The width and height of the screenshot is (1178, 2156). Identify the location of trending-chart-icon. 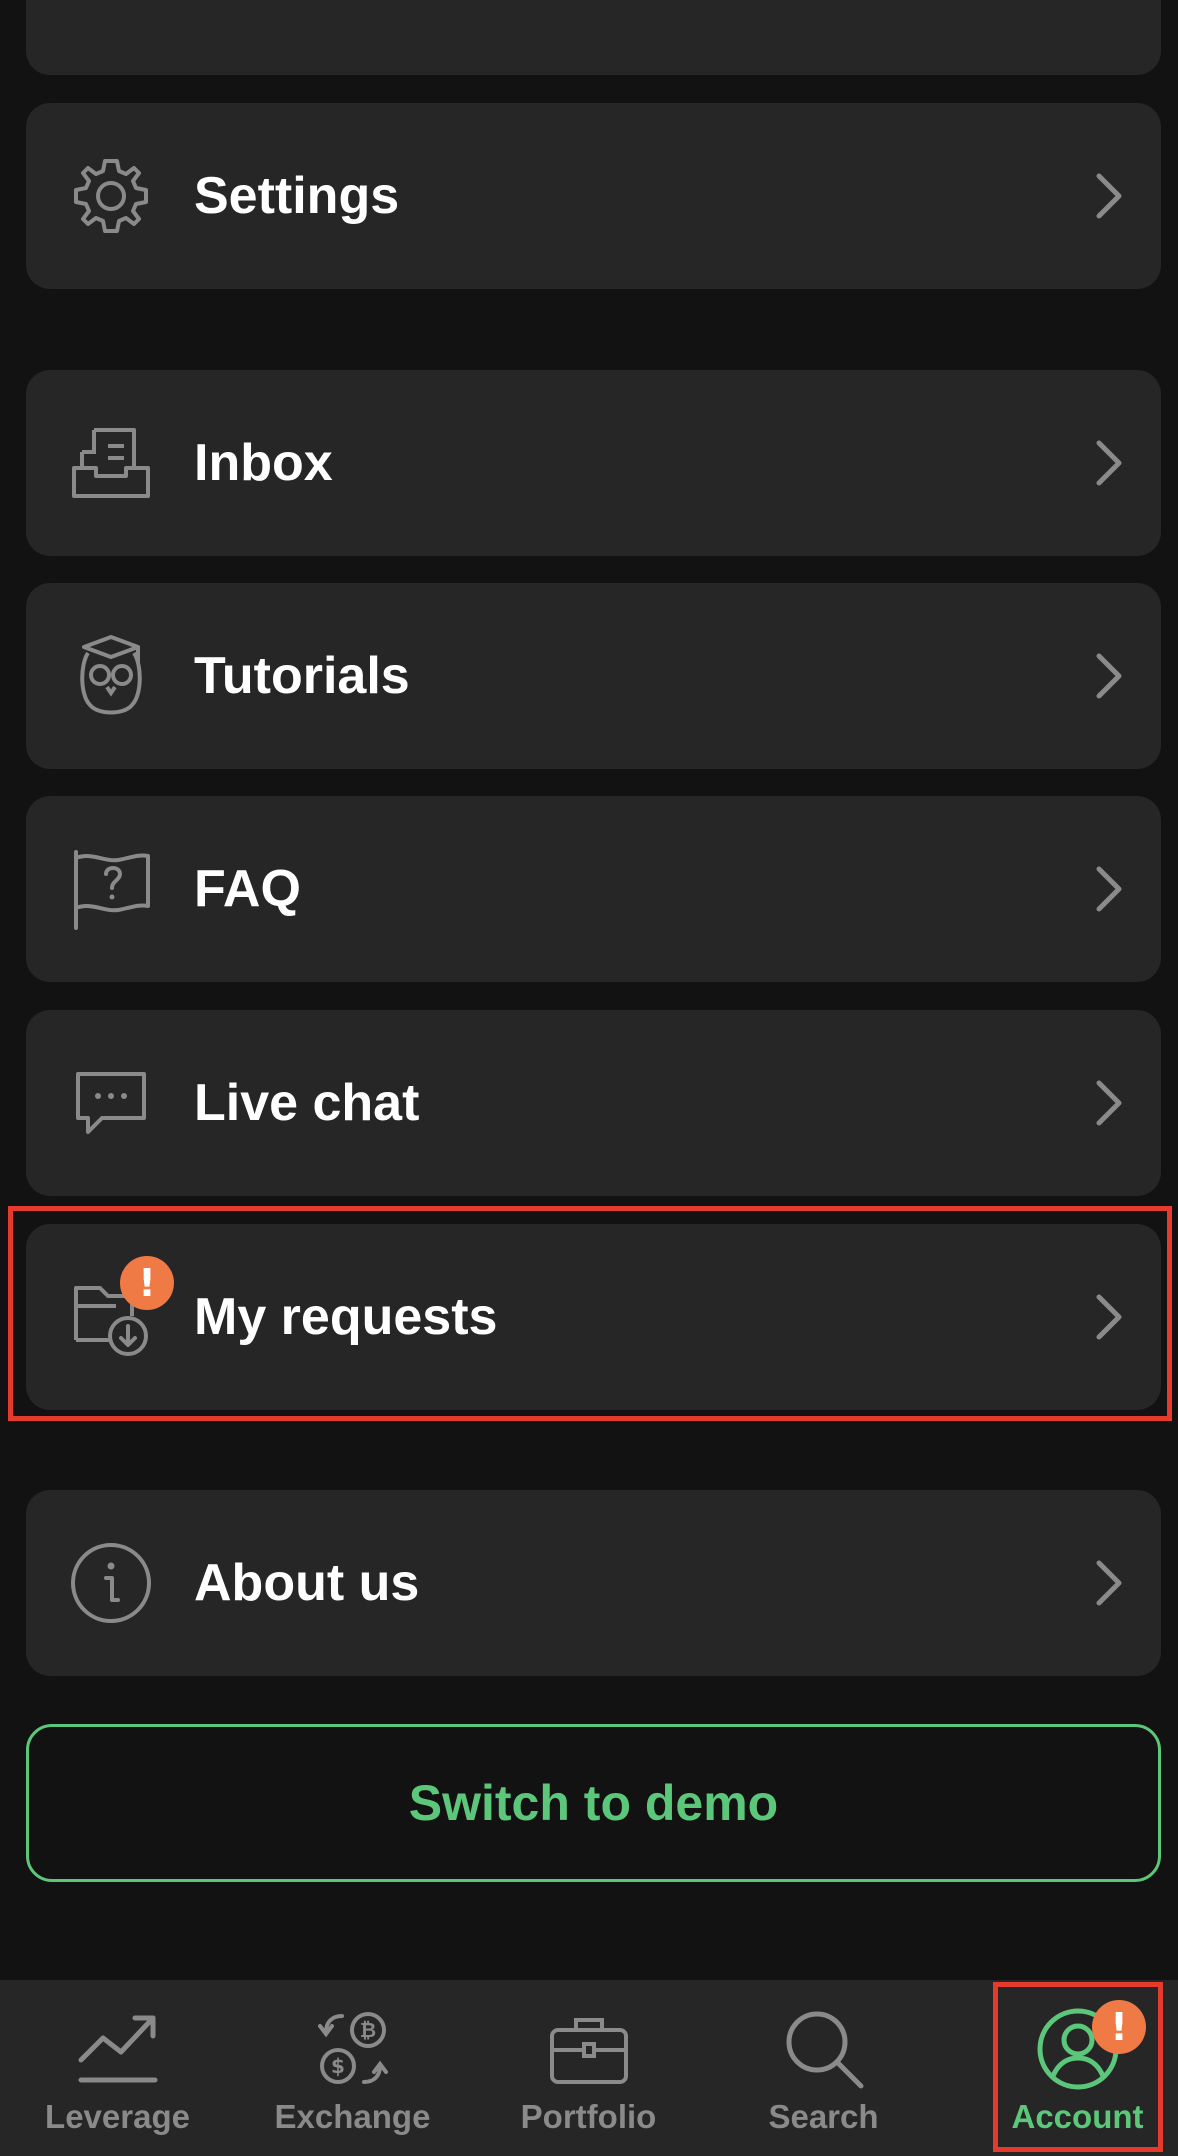
(117, 2049).